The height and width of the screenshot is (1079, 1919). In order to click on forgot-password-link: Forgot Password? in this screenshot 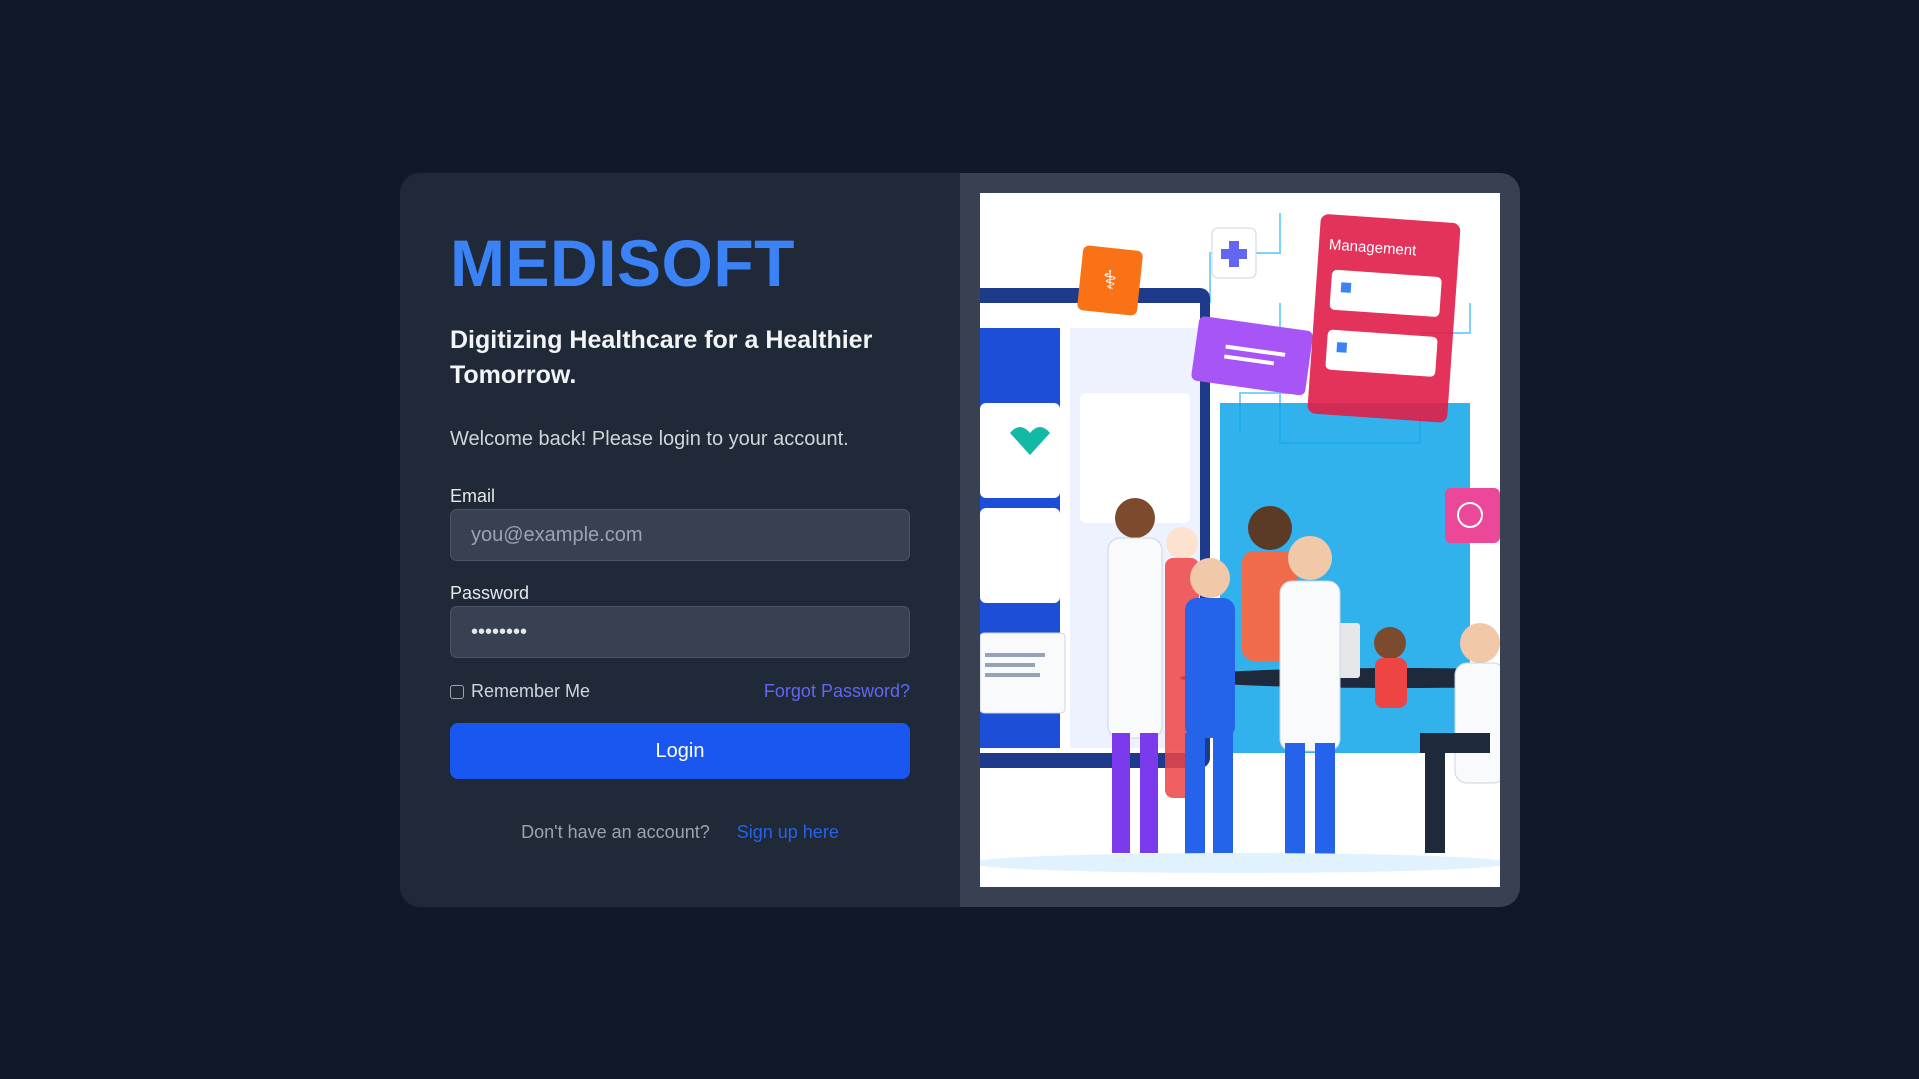, I will do `click(837, 691)`.